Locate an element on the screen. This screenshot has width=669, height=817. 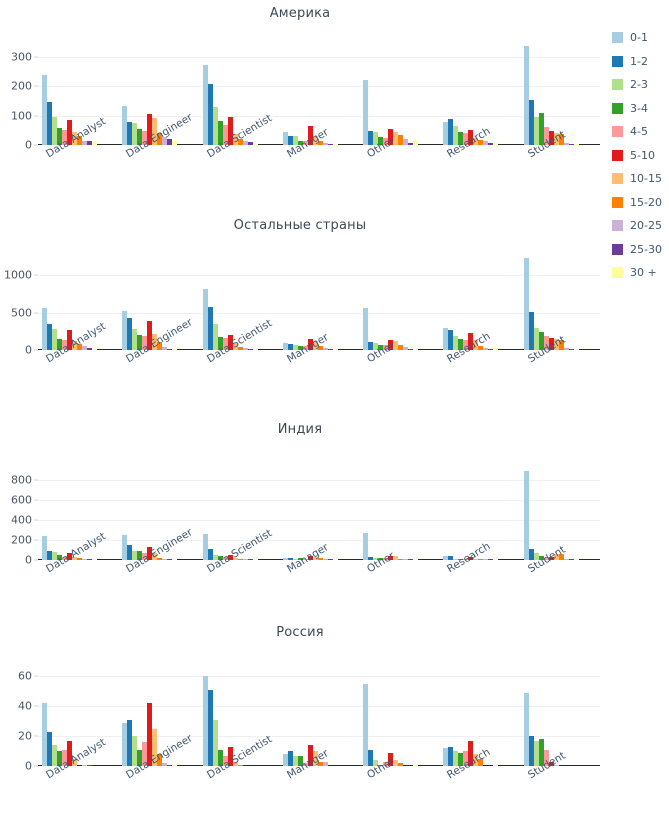
legend-label: 10-15 is located at coordinates (646, 179).